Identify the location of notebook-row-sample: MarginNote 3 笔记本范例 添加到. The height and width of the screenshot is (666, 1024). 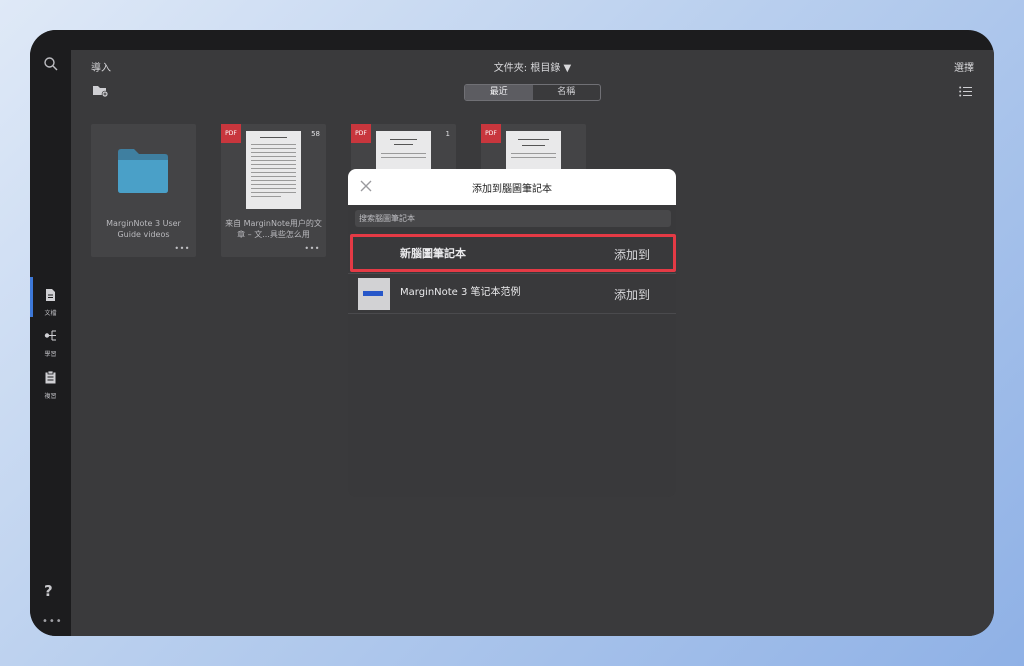
(512, 293).